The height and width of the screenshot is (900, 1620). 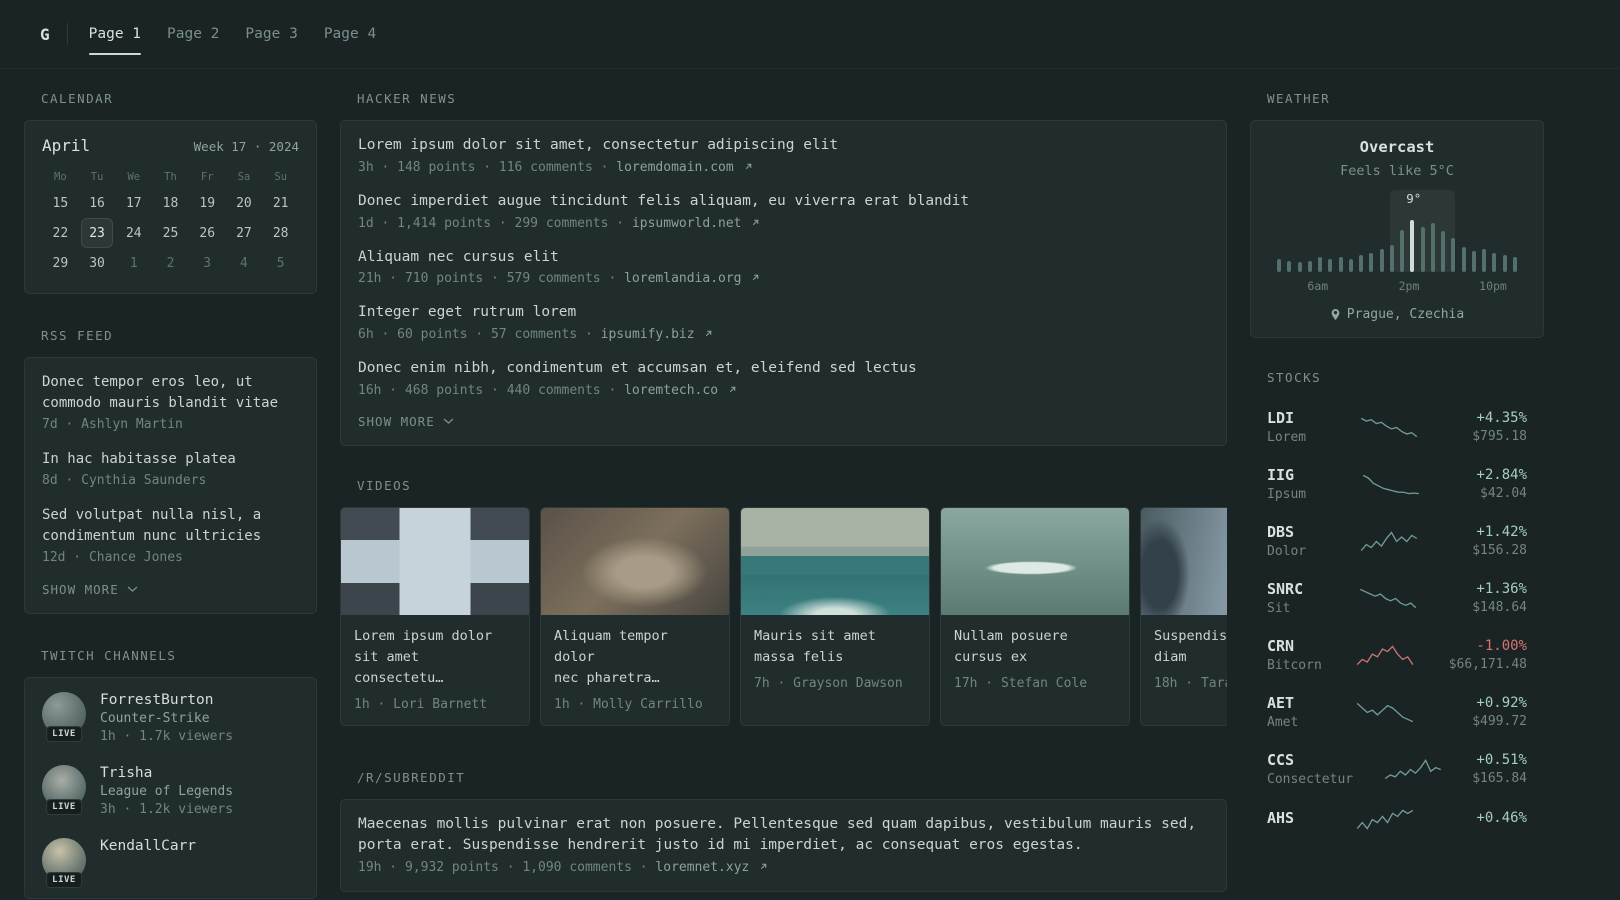 I want to click on stock-ticker: DBS, so click(x=1286, y=532).